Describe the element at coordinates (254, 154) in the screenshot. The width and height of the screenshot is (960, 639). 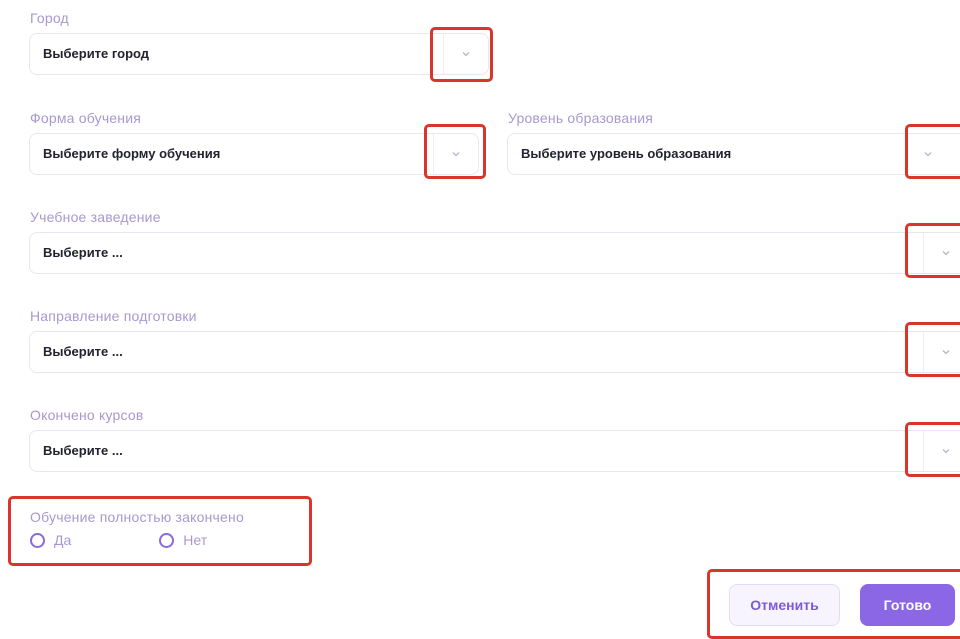
I see `study-form-select: Выберите форму обучения` at that location.